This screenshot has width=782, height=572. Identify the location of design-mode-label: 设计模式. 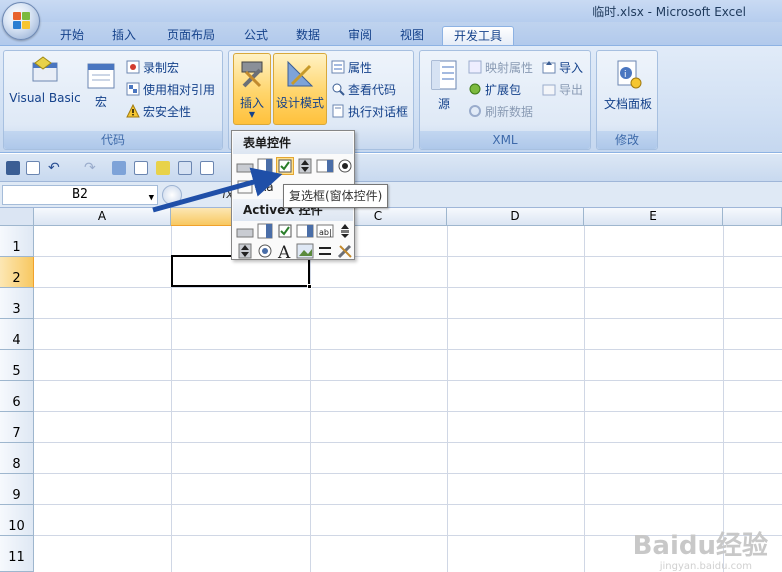
(299, 103).